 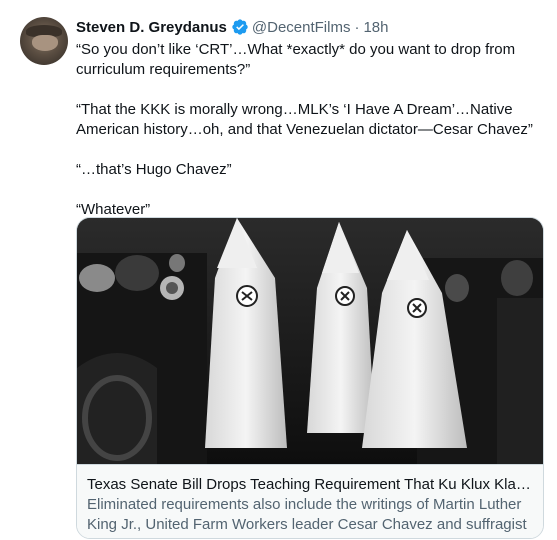 I want to click on tweet-header: Steven D. Greydanus @DecentFilms · 18h, so click(x=232, y=27).